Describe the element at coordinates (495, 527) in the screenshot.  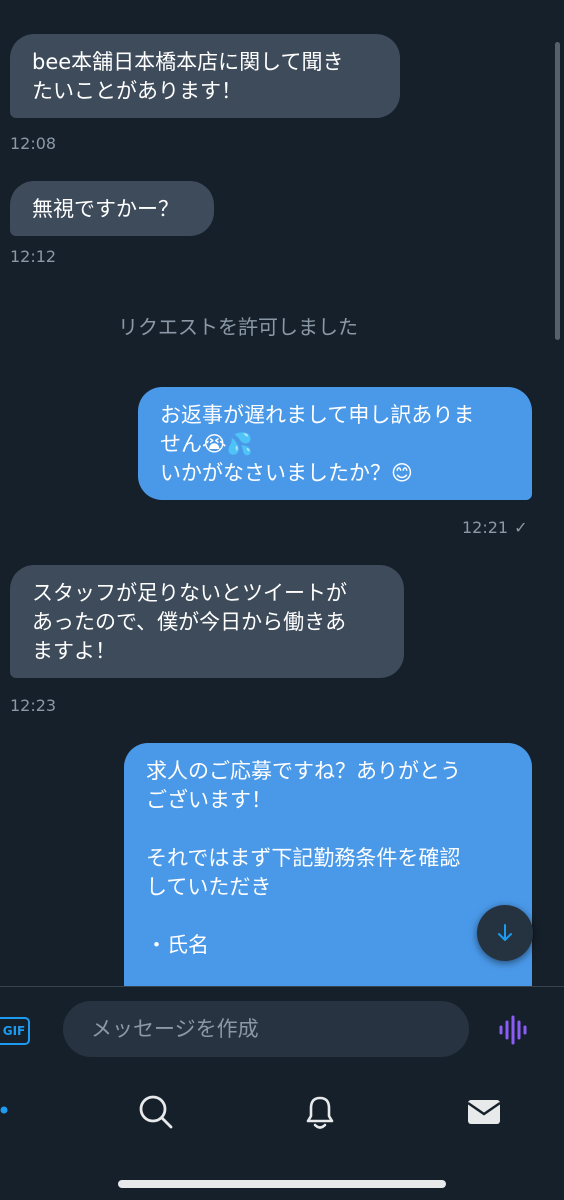
I see `message-timestamp: 12:21 ✓` at that location.